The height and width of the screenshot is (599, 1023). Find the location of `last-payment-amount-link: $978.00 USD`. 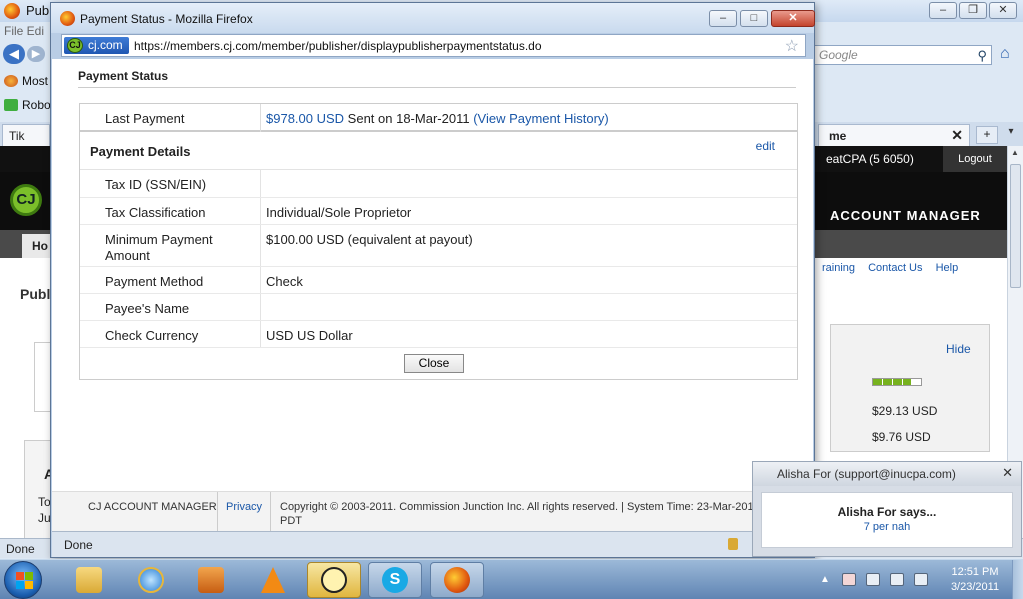

last-payment-amount-link: $978.00 USD is located at coordinates (305, 118).